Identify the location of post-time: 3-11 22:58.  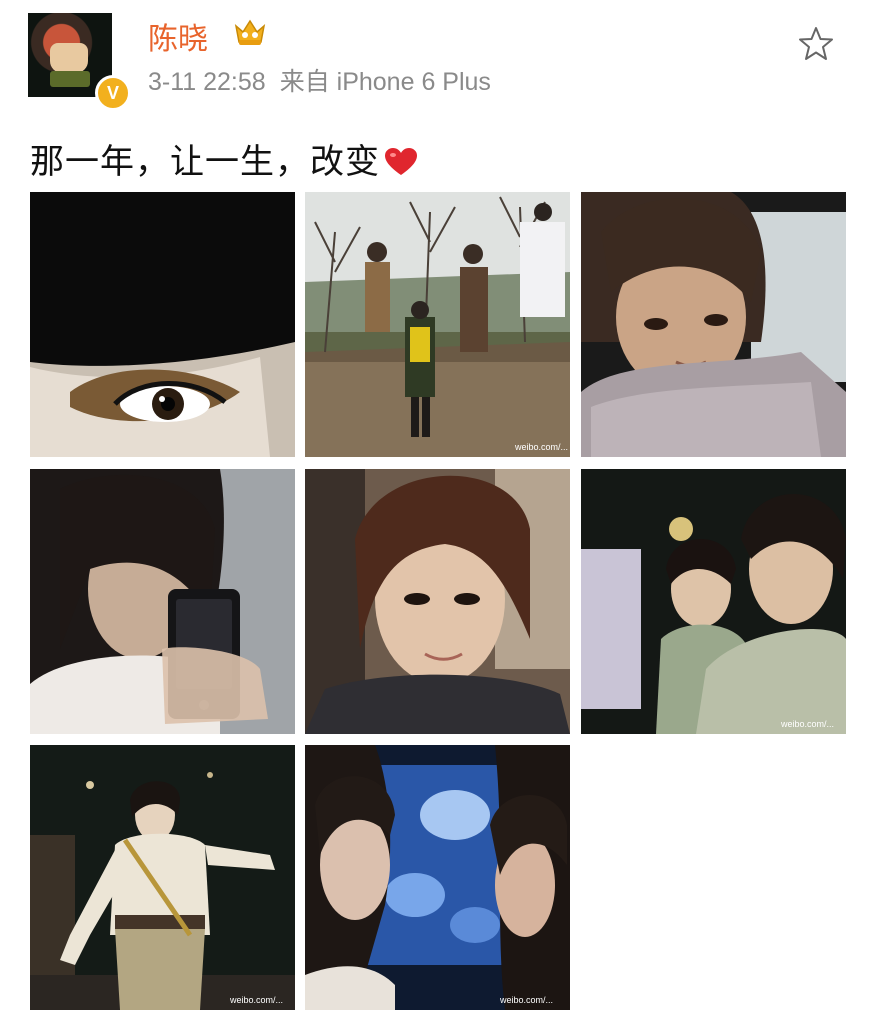
(207, 82).